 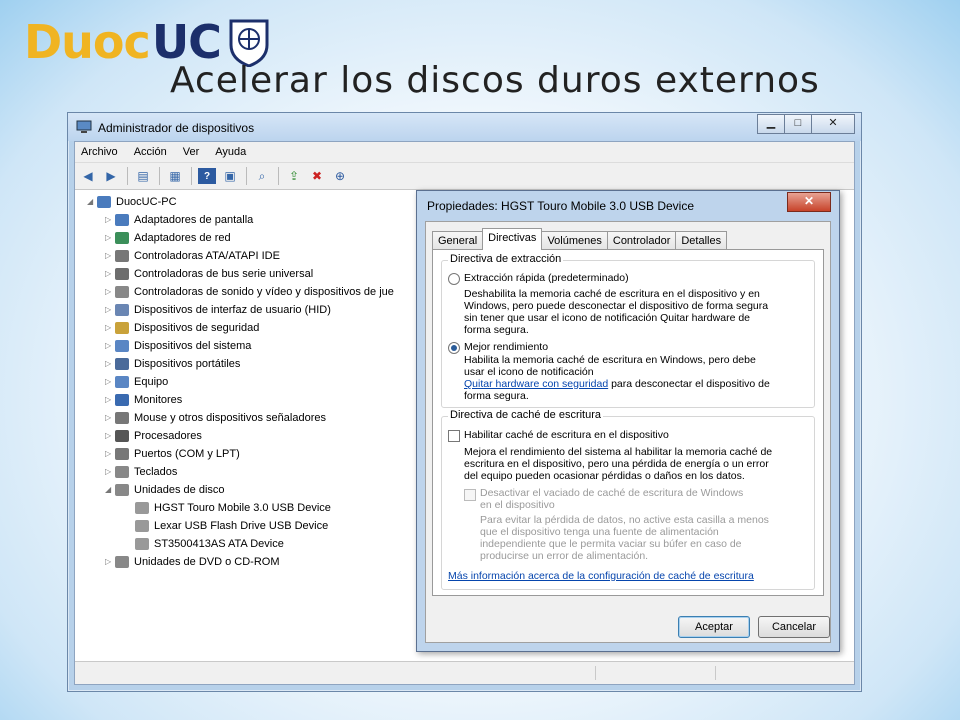 What do you see at coordinates (701, 240) in the screenshot?
I see `tab-detalles: Detalles` at bounding box center [701, 240].